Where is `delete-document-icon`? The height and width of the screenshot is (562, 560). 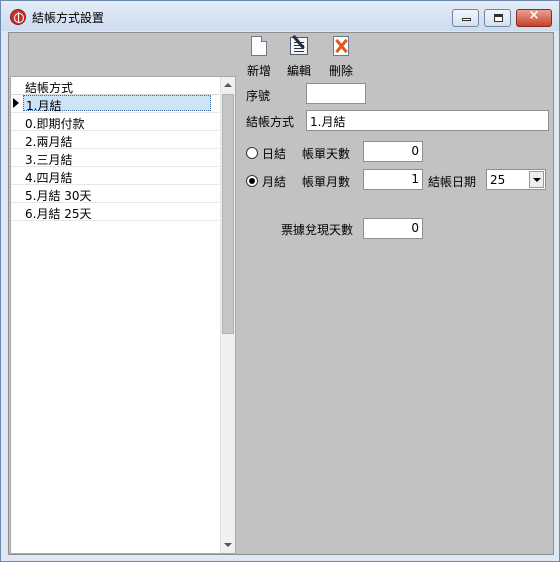 delete-document-icon is located at coordinates (341, 46).